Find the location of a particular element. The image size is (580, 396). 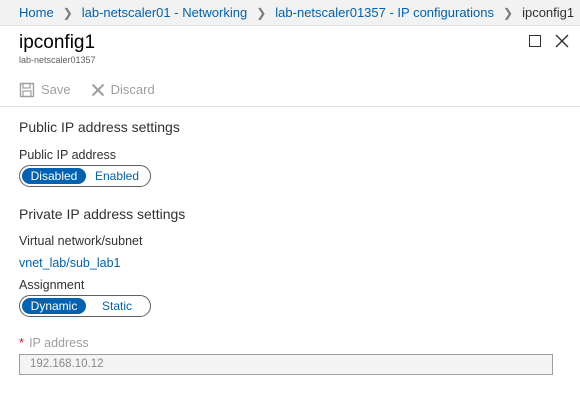

page-title: ipconfig1 is located at coordinates (57, 42).